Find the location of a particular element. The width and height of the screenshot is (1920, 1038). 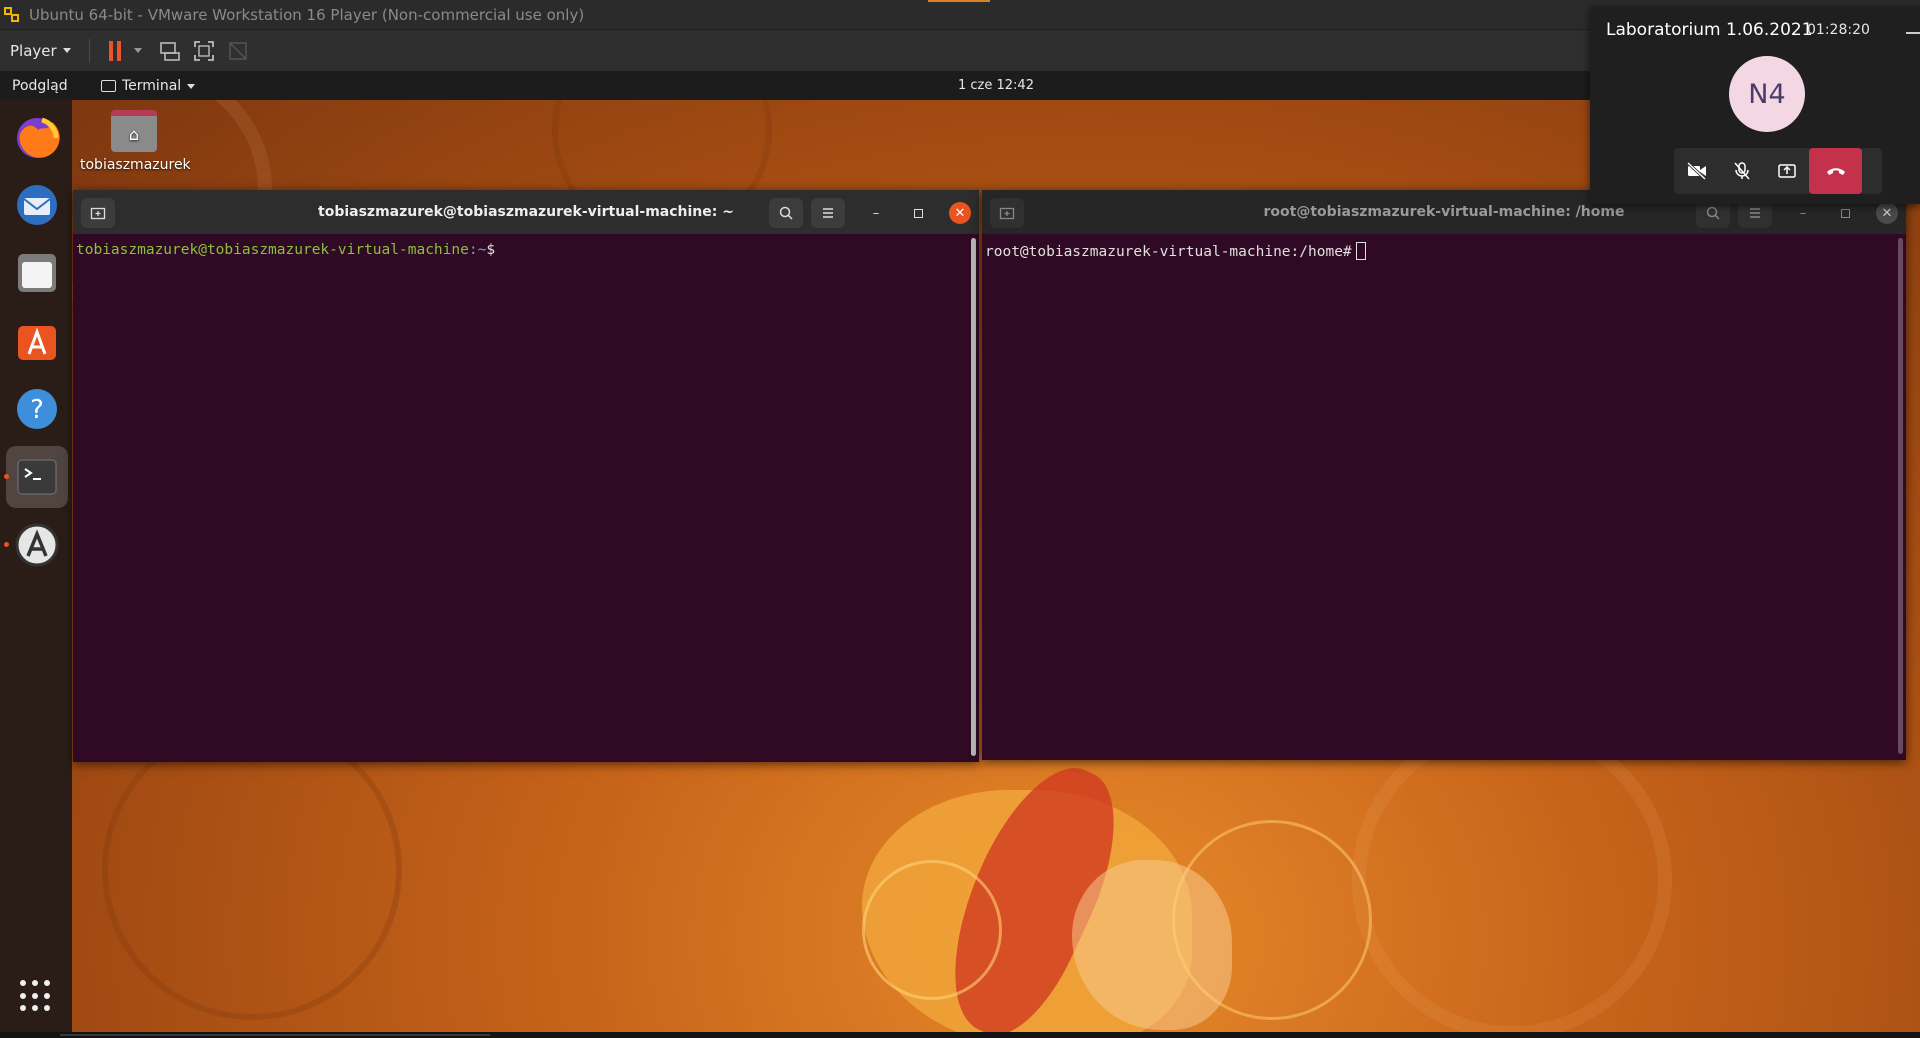

bottom-scroll-bar is located at coordinates (275, 1035).